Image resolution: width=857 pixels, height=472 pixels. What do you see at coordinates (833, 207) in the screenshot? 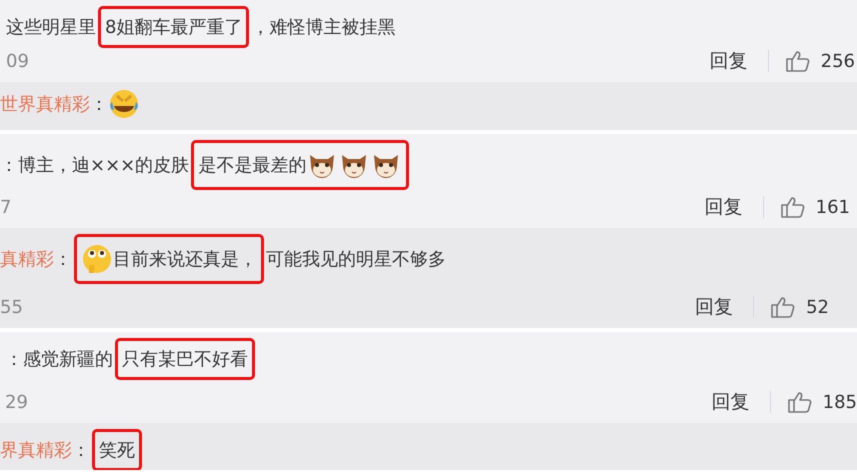
I see `like-count: 161` at bounding box center [833, 207].